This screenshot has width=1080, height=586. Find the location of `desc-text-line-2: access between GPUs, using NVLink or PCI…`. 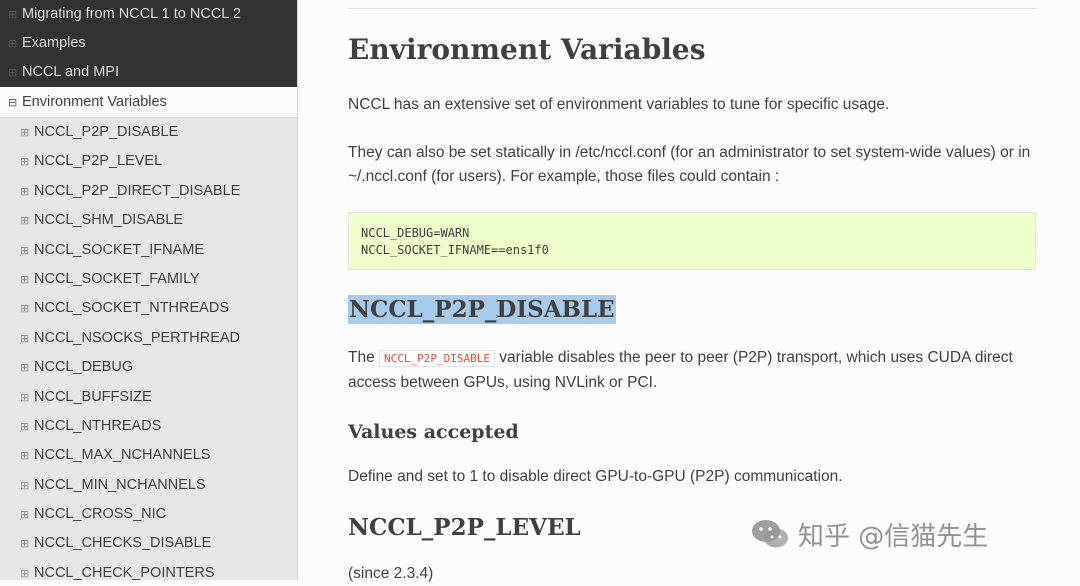

desc-text-line-2: access between GPUs, using NVLink or PCI… is located at coordinates (503, 382).